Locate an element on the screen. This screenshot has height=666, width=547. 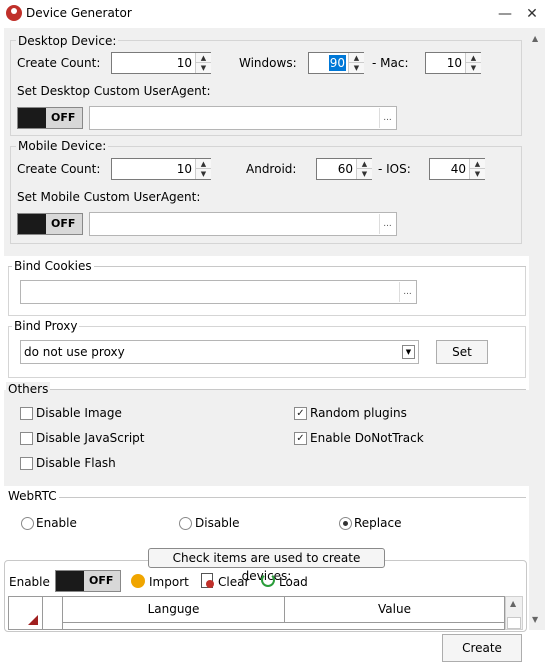
table-scrollbar: ▲ is located at coordinates (514, 613).